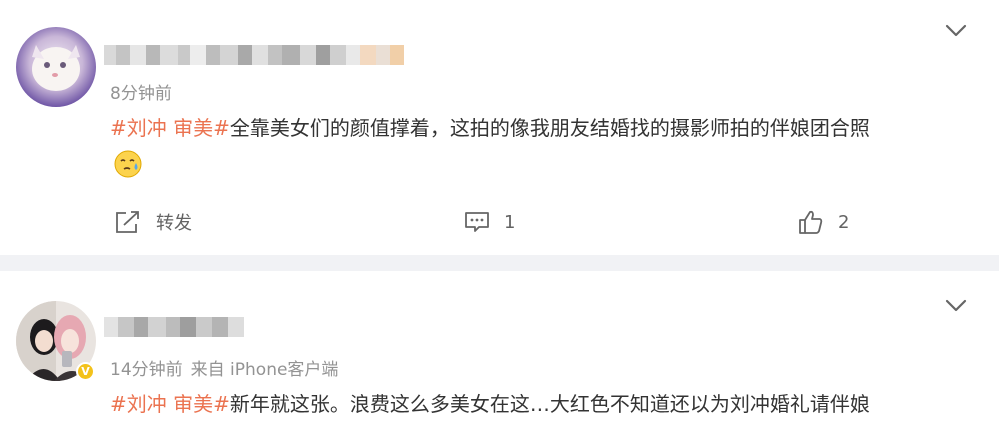  I want to click on thumbs-up-icon, so click(811, 222).